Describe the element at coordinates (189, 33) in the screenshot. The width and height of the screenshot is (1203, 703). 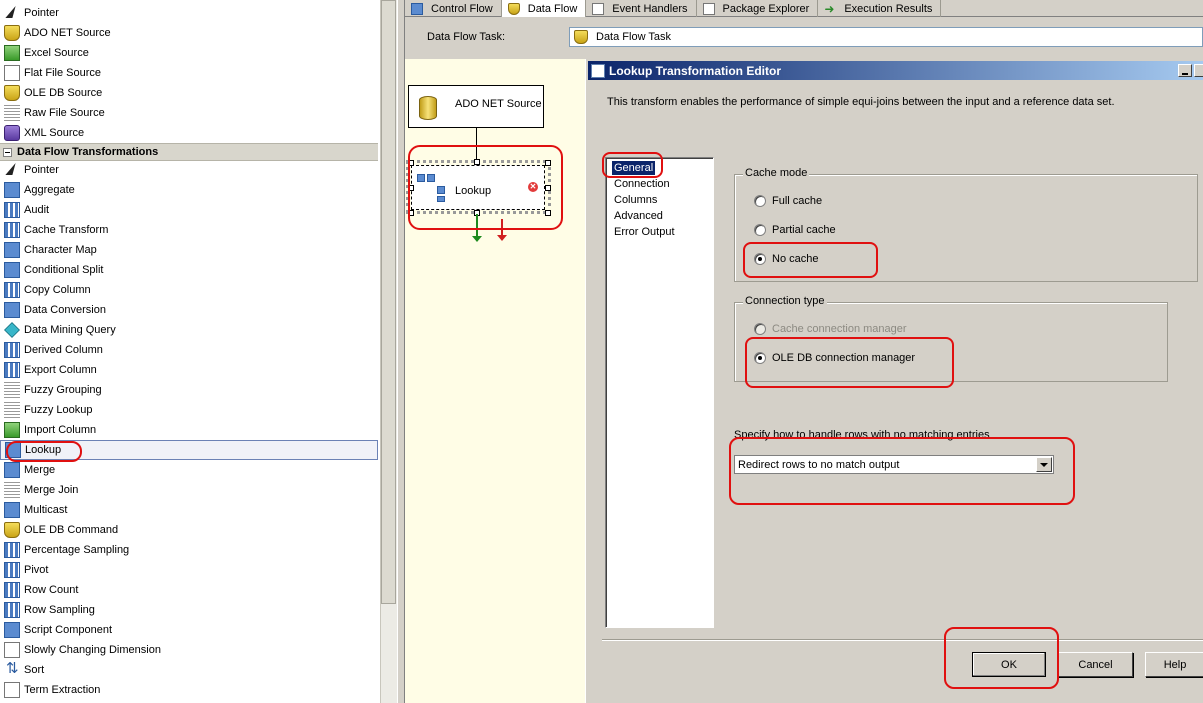
I see `toolbox-item-ado-net-source: ADO NET Source` at that location.